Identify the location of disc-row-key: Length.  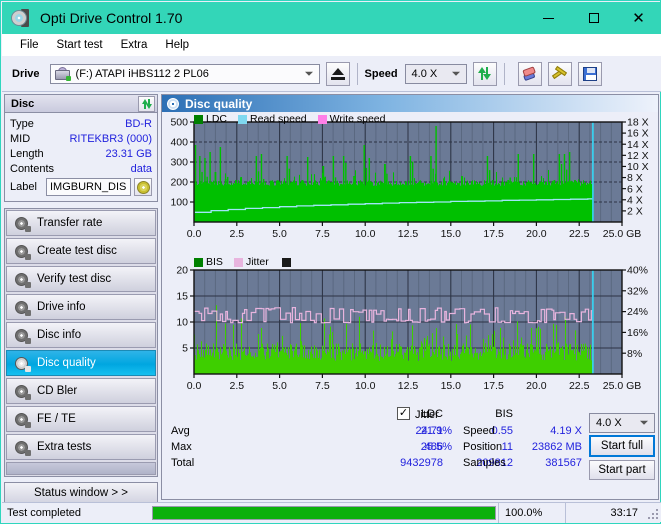
(27, 153).